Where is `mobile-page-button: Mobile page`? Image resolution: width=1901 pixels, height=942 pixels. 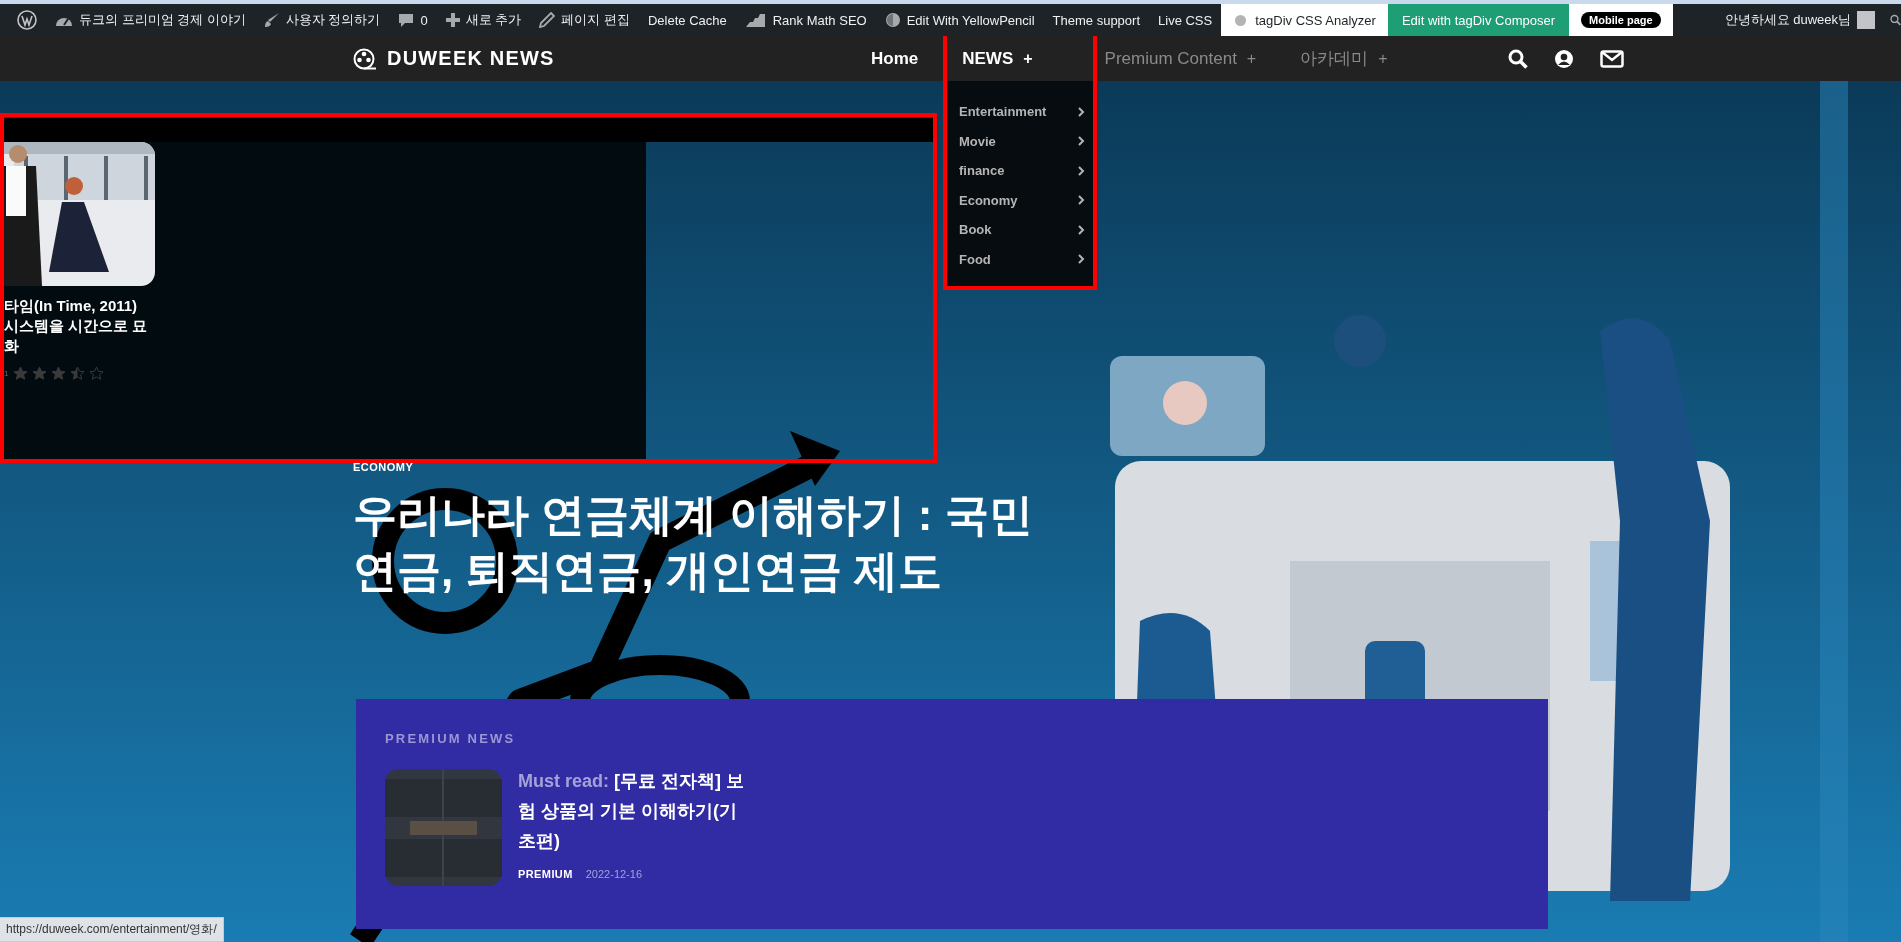 mobile-page-button: Mobile page is located at coordinates (1621, 20).